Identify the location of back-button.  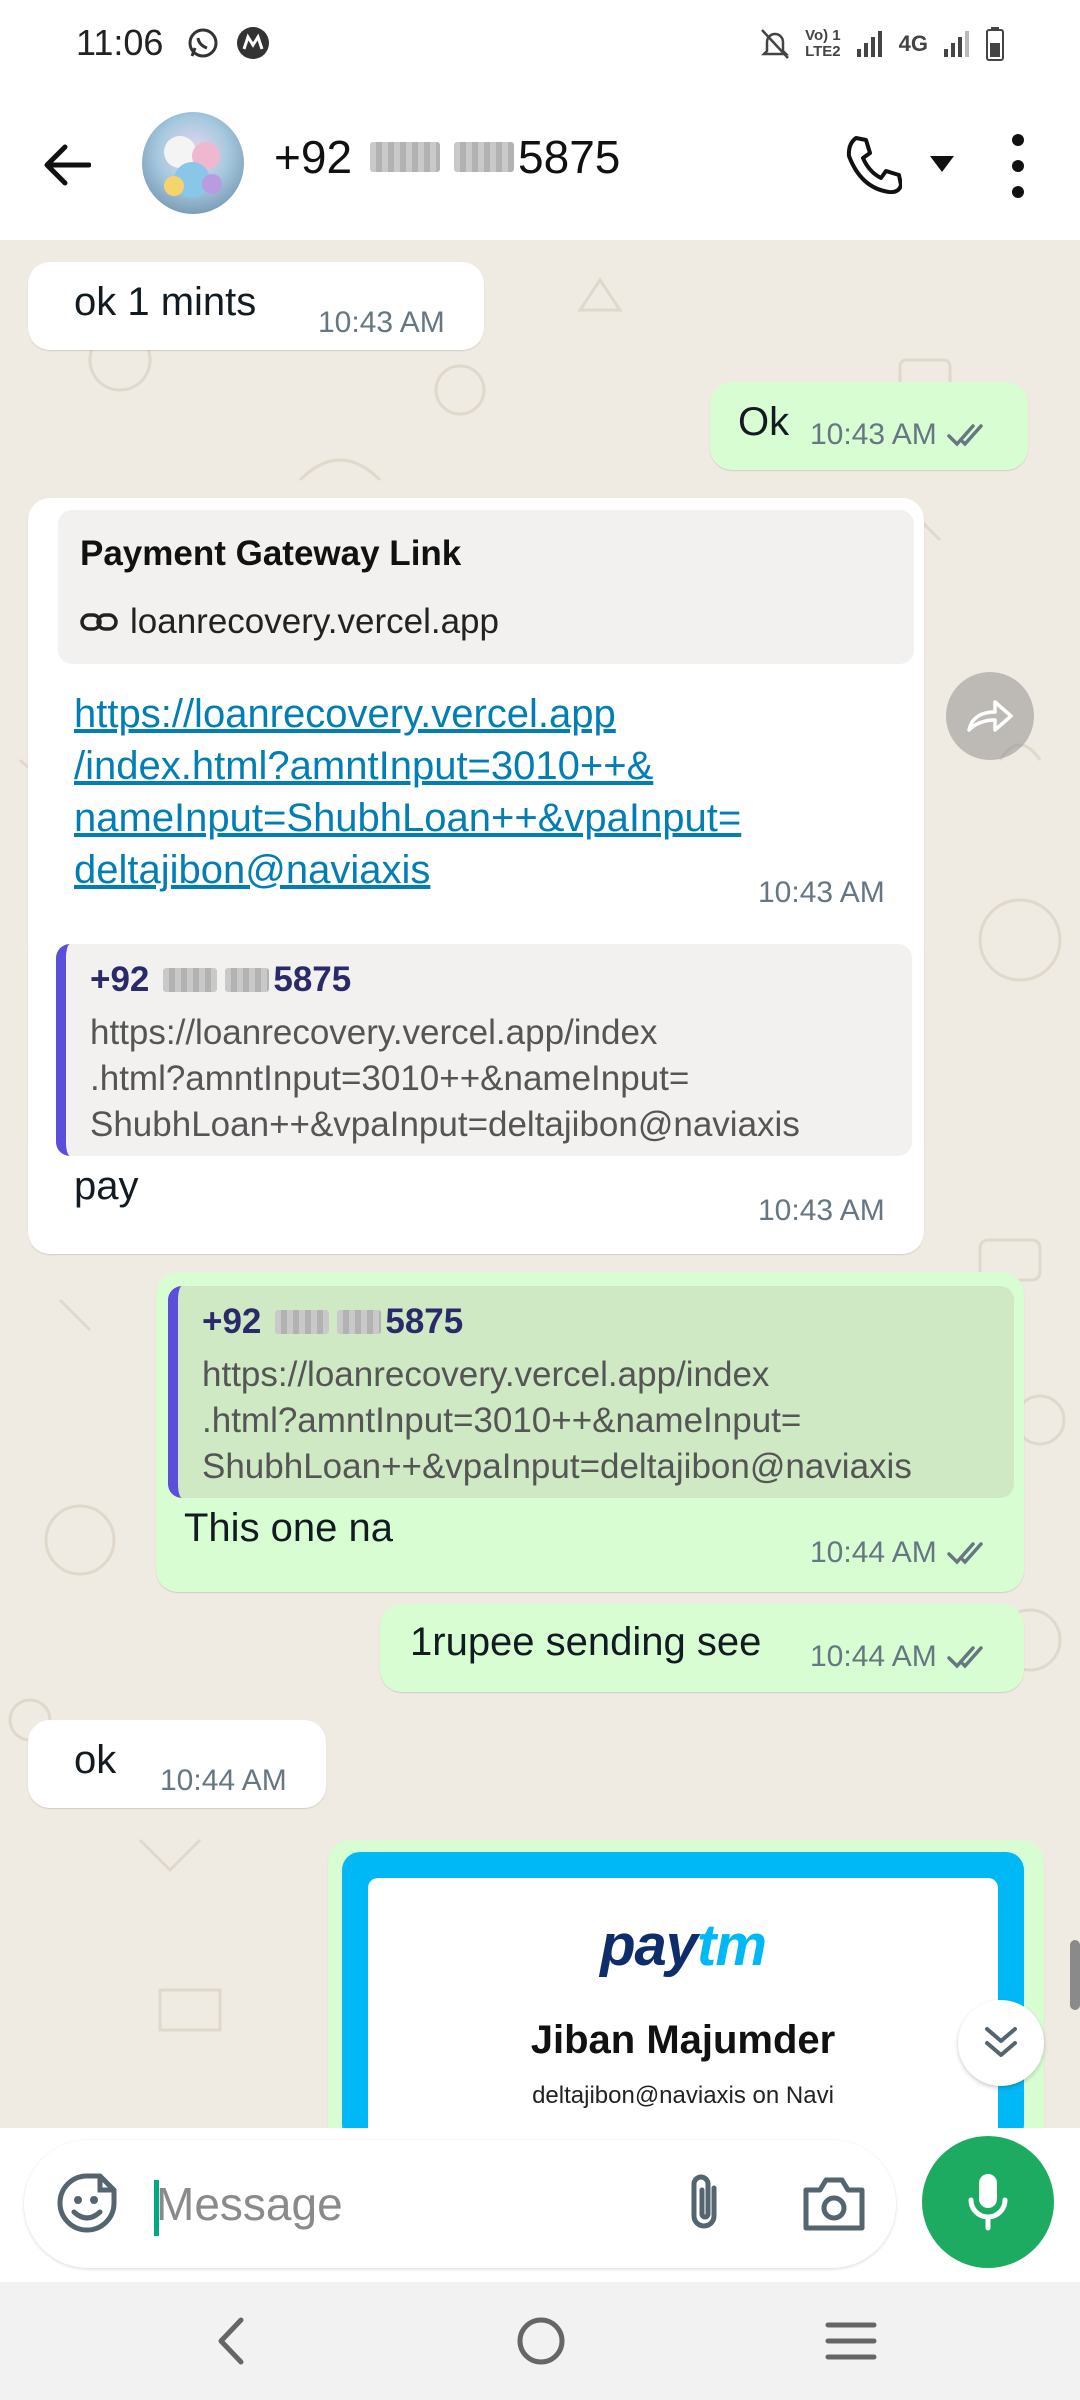
(67, 165).